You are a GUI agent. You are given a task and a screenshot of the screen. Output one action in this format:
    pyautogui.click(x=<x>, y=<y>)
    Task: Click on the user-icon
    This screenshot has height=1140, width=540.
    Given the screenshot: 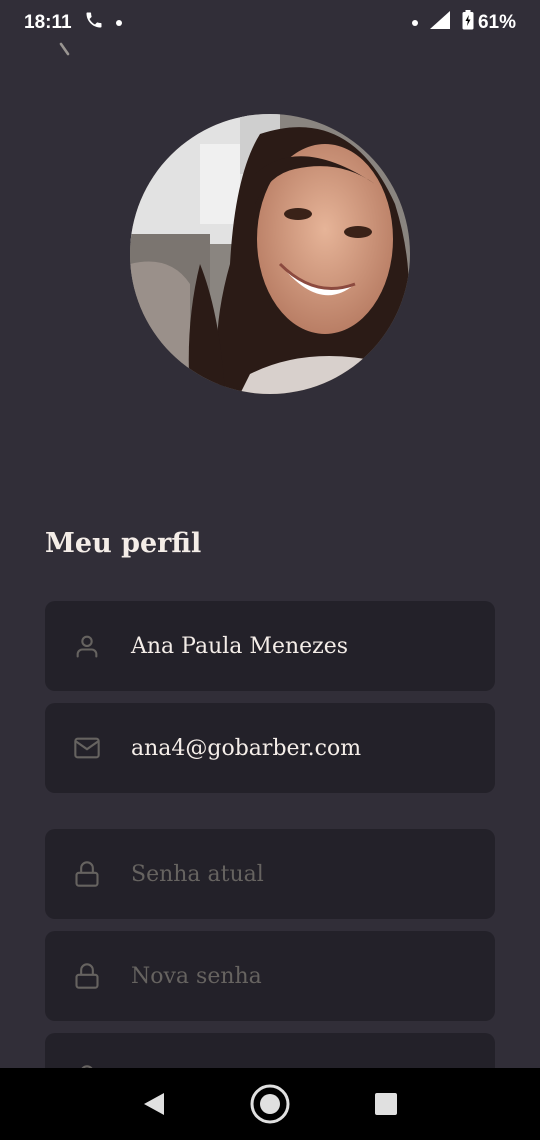 What is the action you would take?
    pyautogui.click(x=87, y=646)
    